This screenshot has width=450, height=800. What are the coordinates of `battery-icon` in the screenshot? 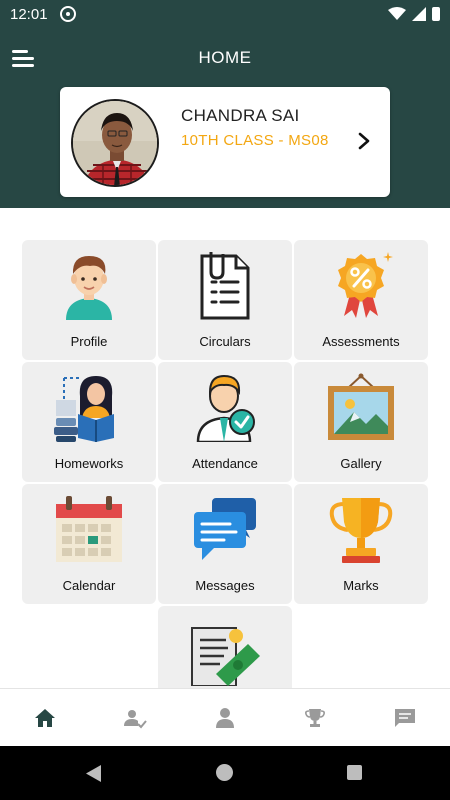 It's located at (436, 14).